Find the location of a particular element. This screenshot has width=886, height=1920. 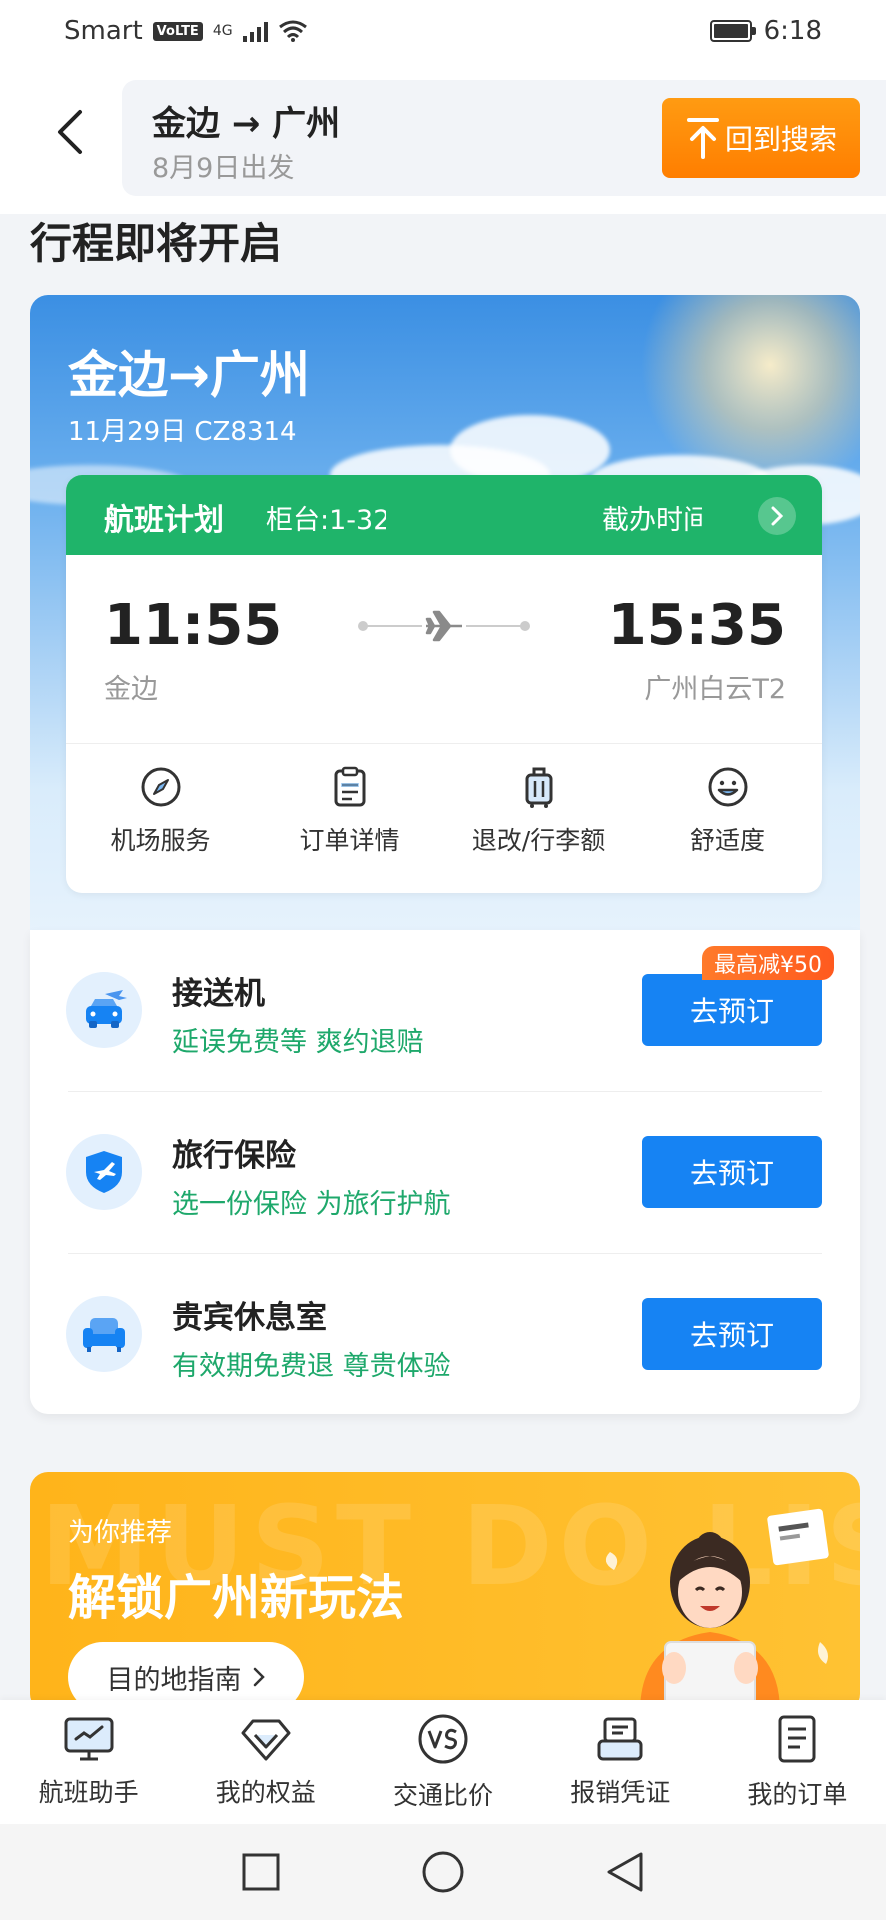

volte-badge: VoLTE is located at coordinates (177, 31).